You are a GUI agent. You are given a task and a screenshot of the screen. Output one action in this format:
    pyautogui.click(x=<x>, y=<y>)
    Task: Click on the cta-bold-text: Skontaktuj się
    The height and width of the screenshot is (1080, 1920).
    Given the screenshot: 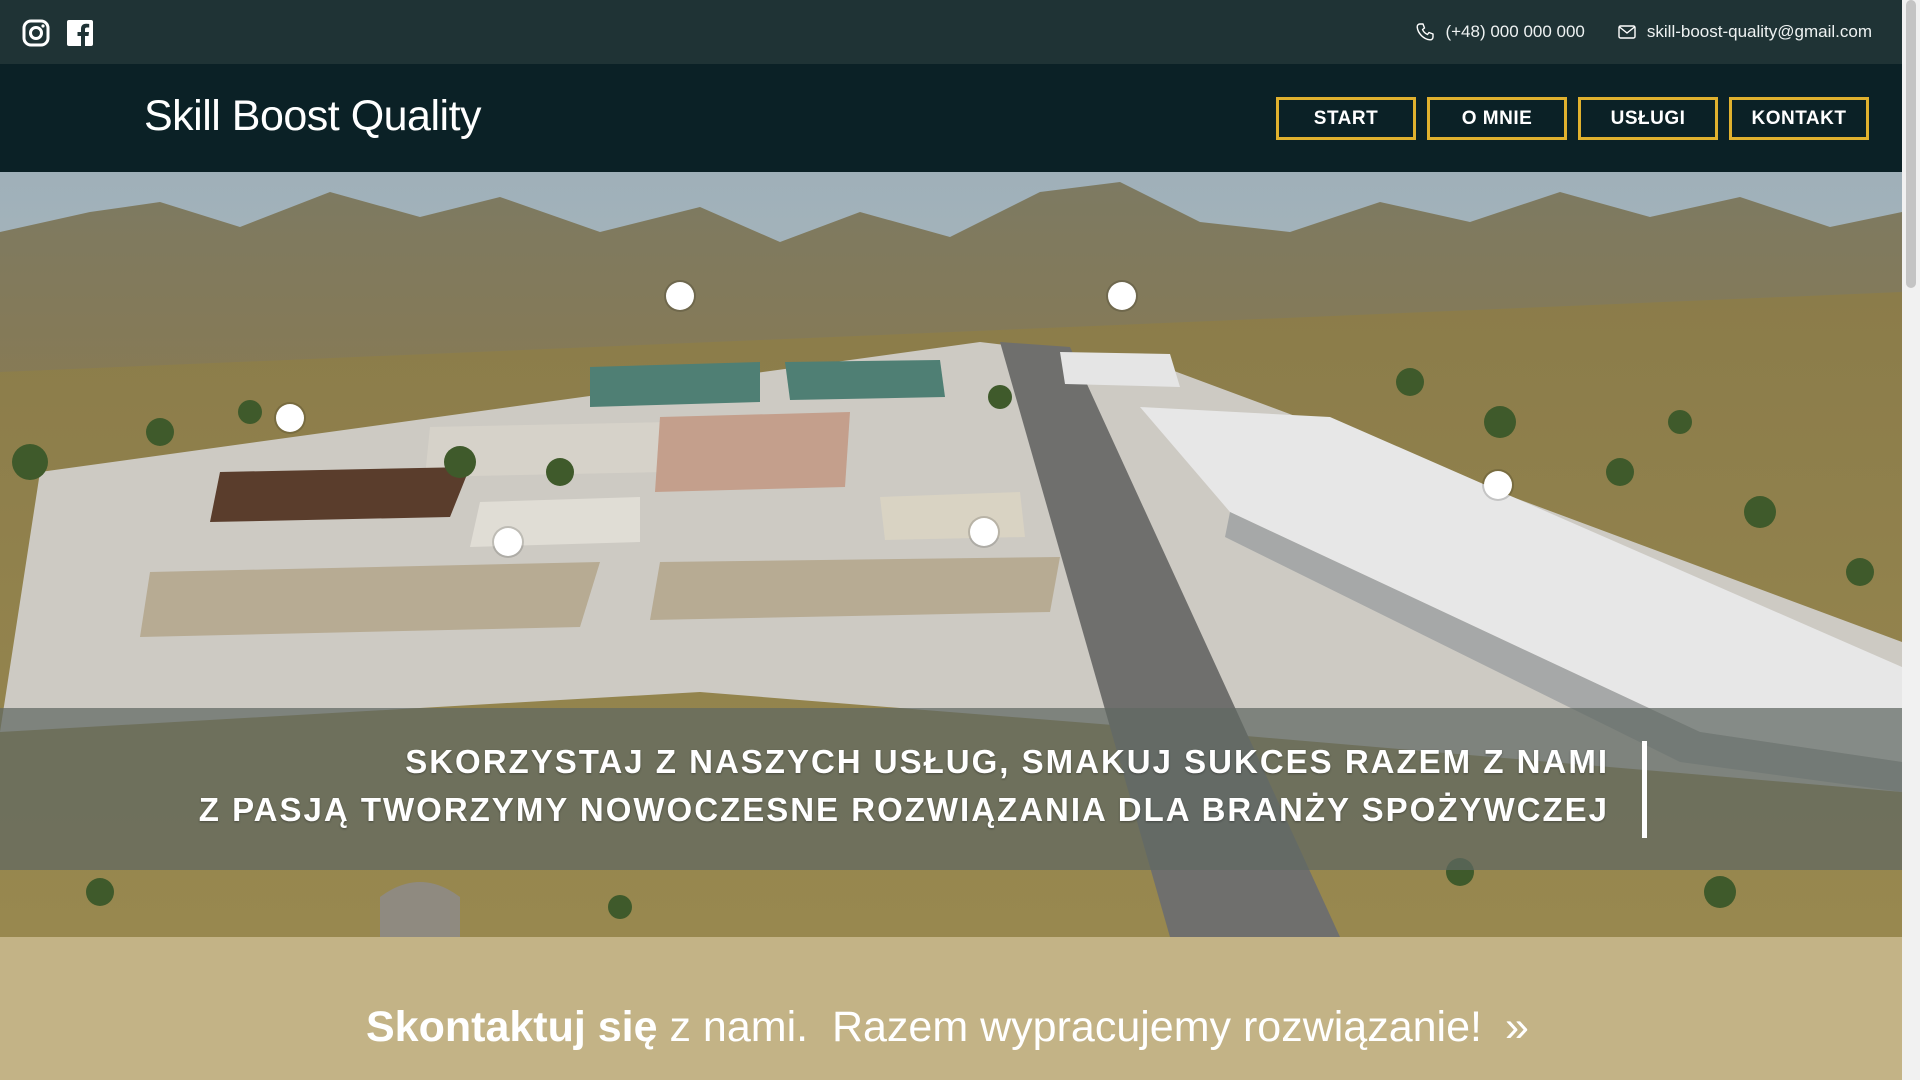 What is the action you would take?
    pyautogui.click(x=512, y=1027)
    